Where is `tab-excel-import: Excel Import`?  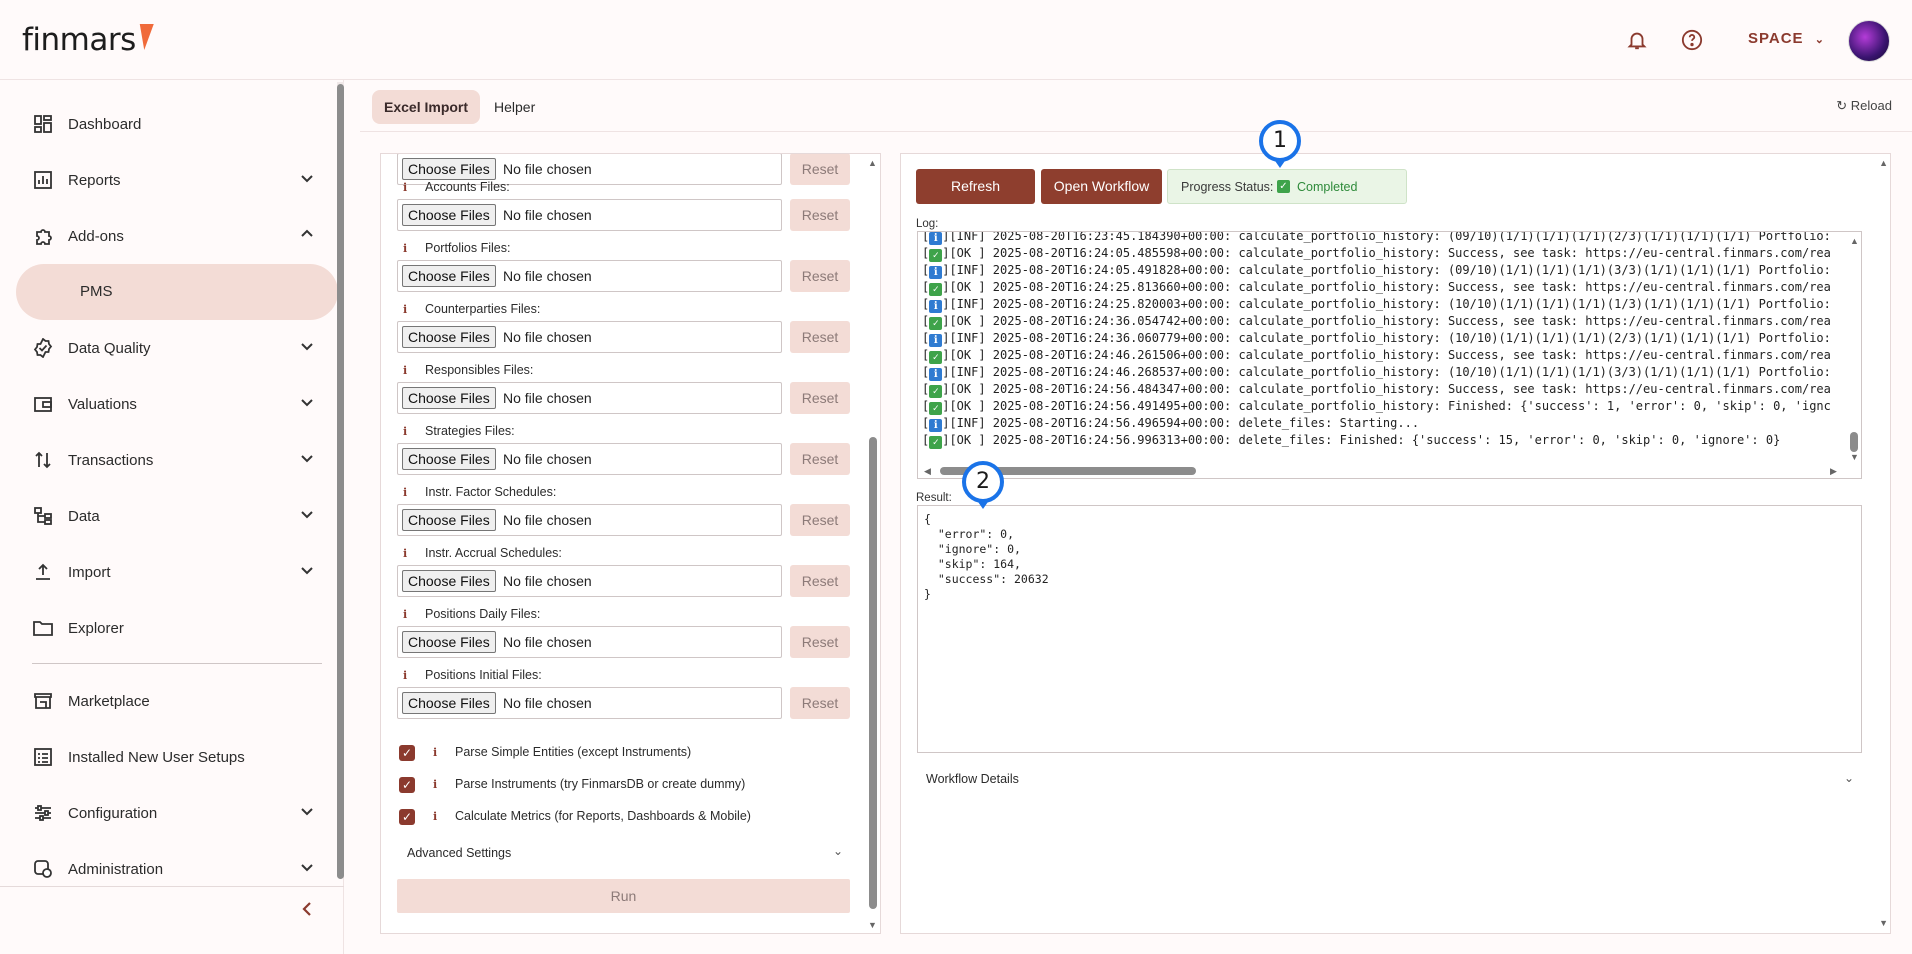
tab-excel-import: Excel Import is located at coordinates (426, 107).